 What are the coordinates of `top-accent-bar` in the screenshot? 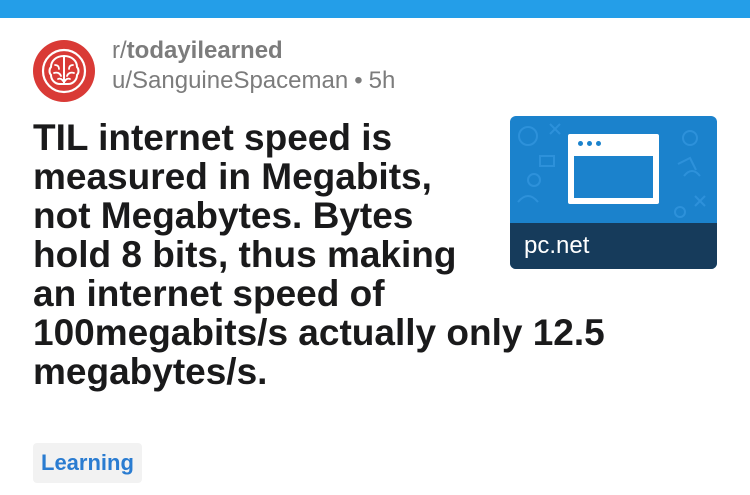 It's located at (375, 9).